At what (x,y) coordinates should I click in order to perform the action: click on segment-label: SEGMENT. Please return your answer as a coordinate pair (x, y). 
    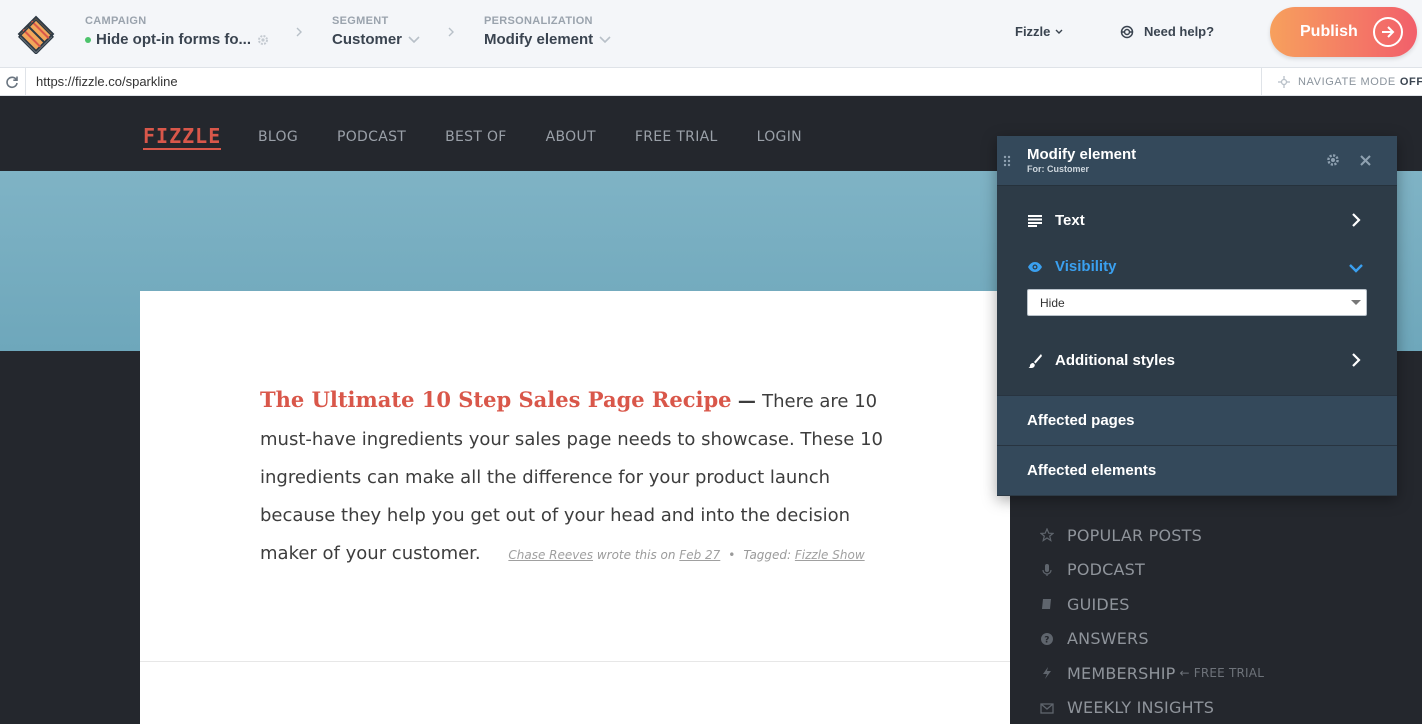
    Looking at the image, I should click on (360, 21).